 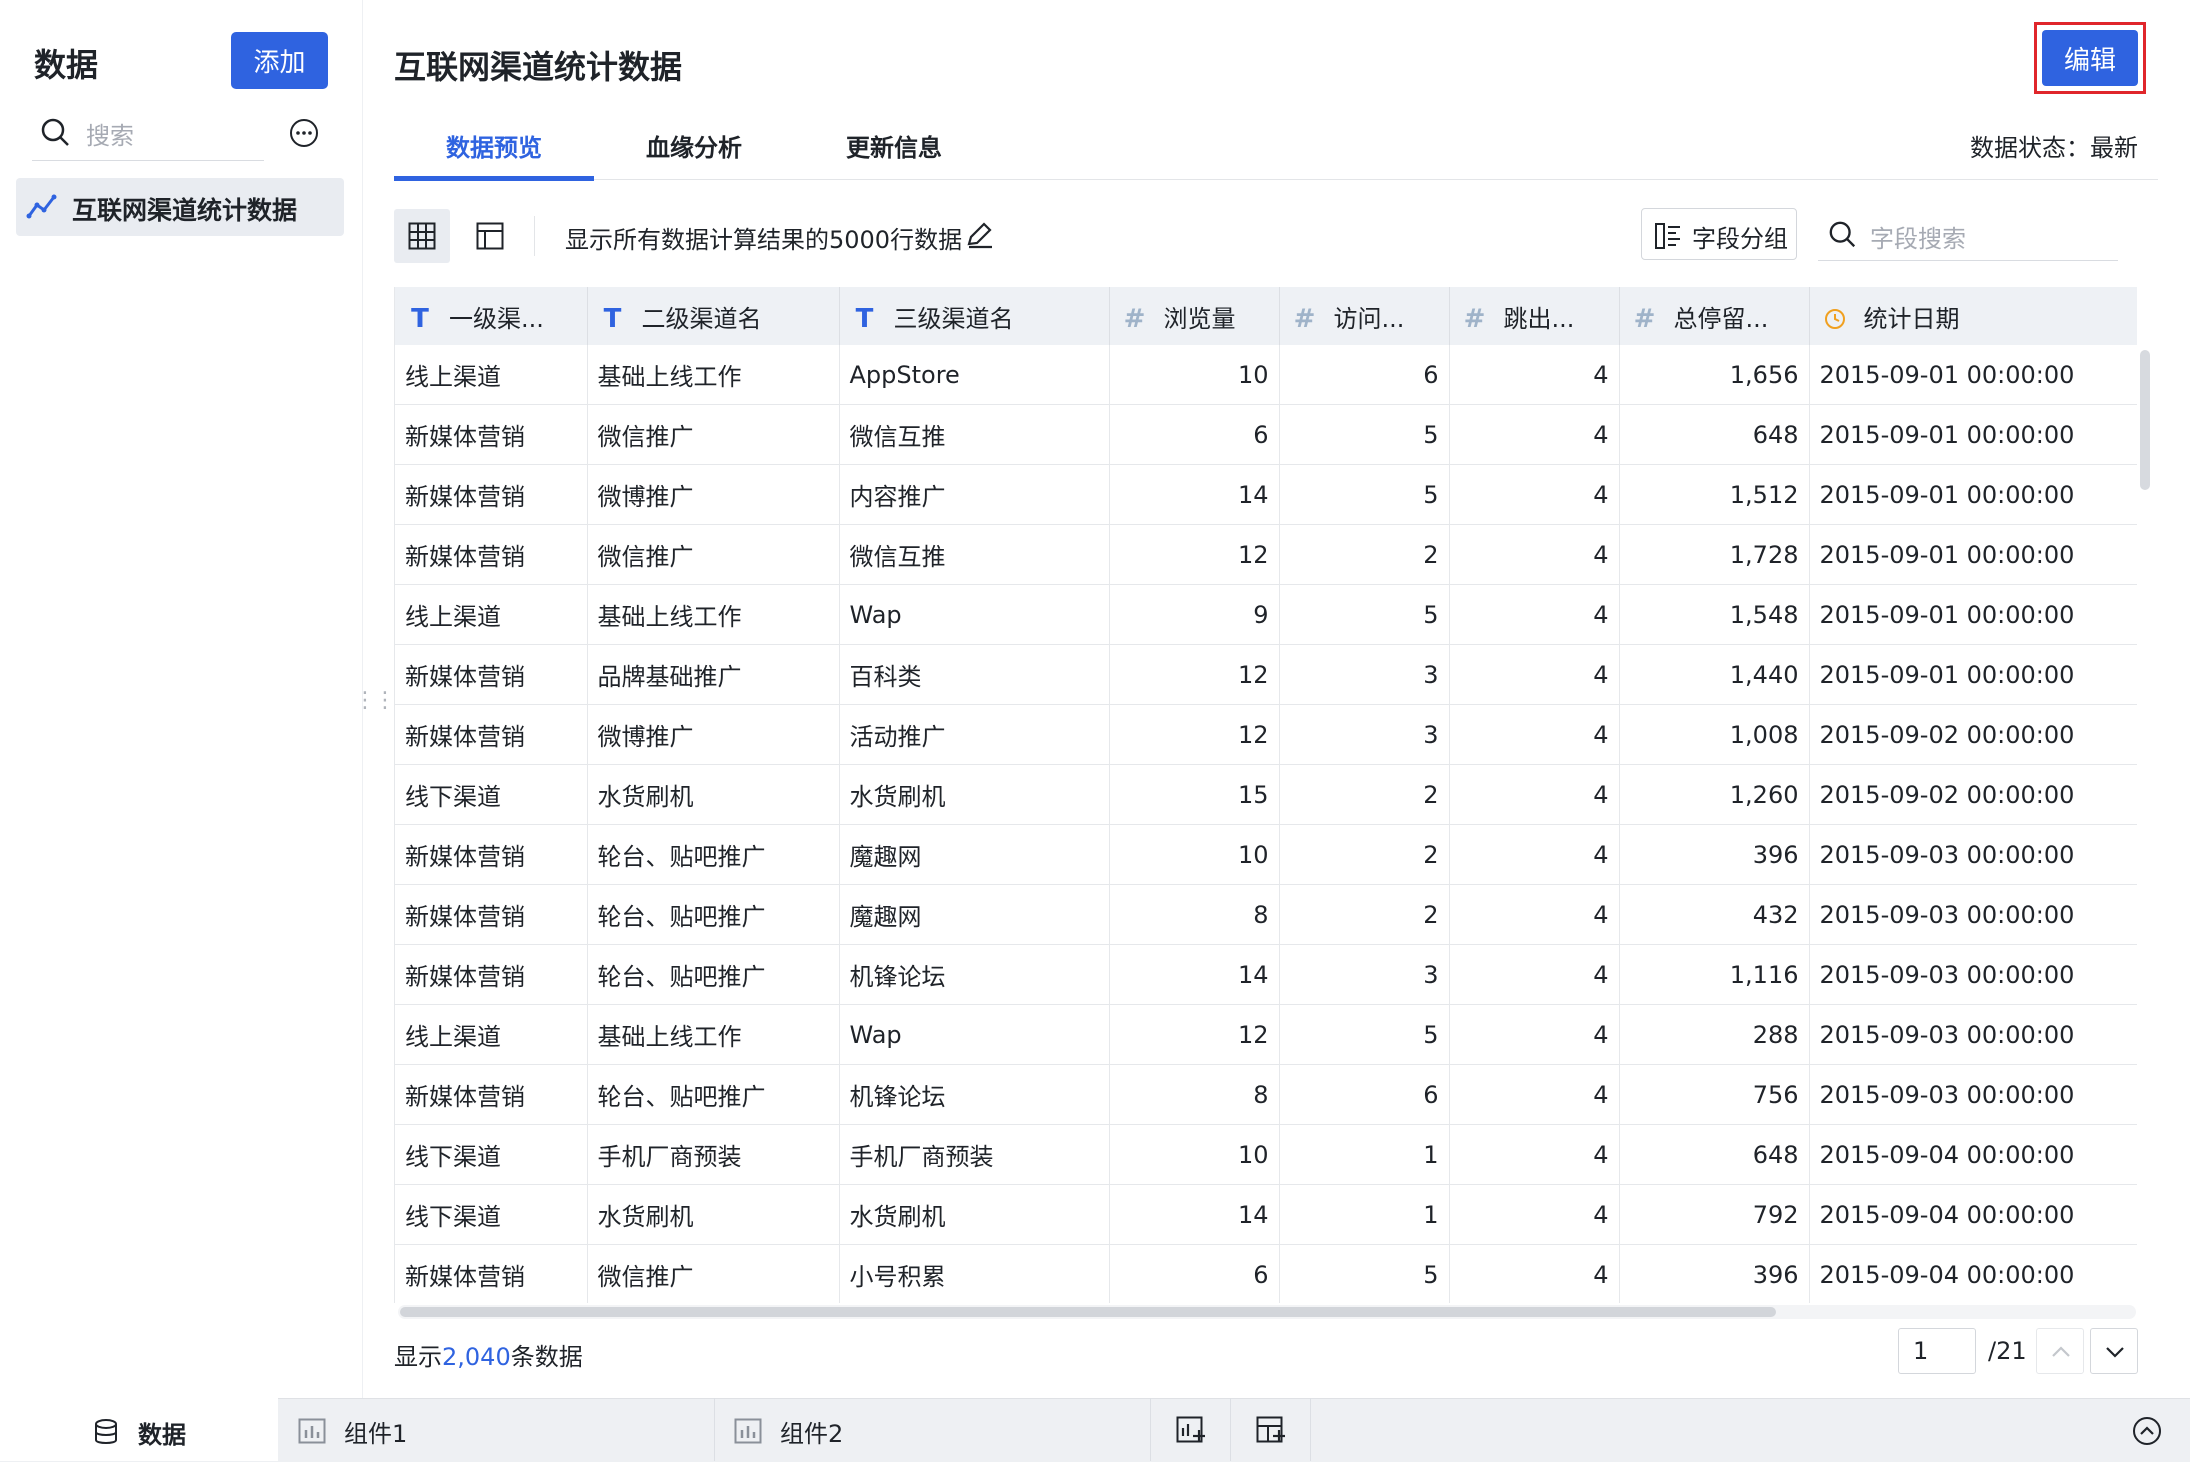 I want to click on tab-data-preview: 数据预览, so click(x=494, y=154).